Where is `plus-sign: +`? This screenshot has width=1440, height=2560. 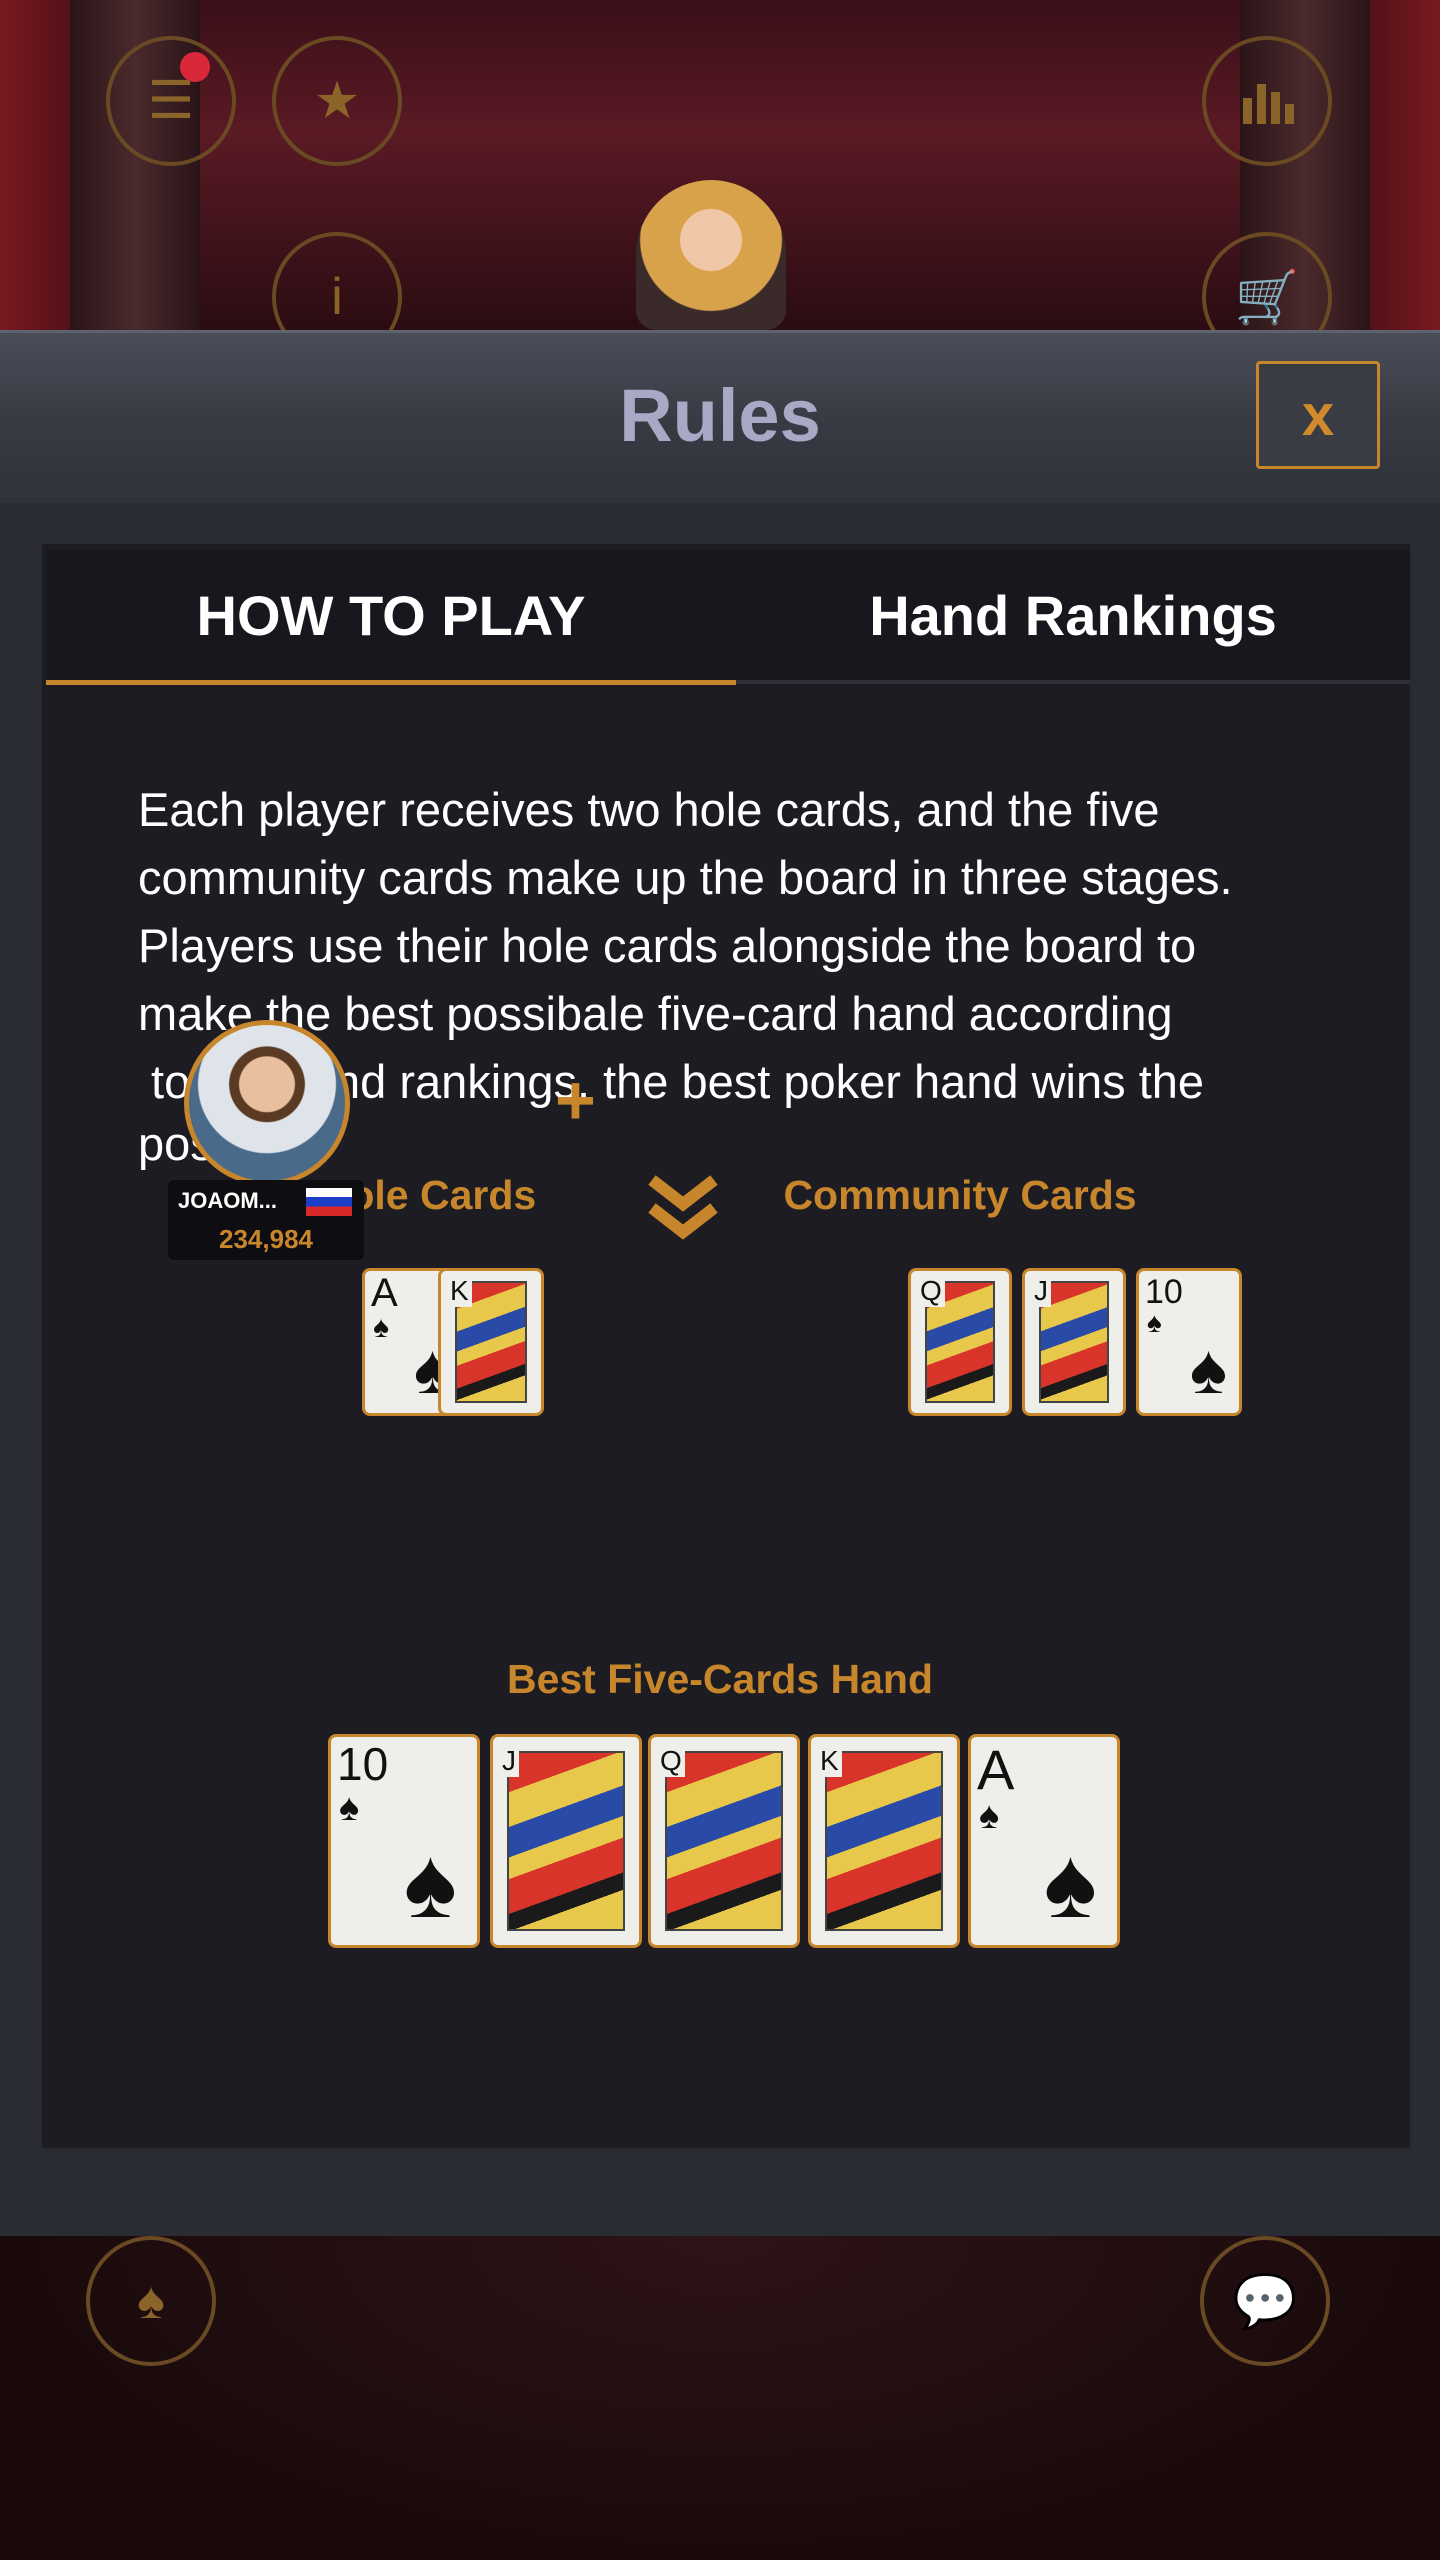 plus-sign: + is located at coordinates (575, 1100).